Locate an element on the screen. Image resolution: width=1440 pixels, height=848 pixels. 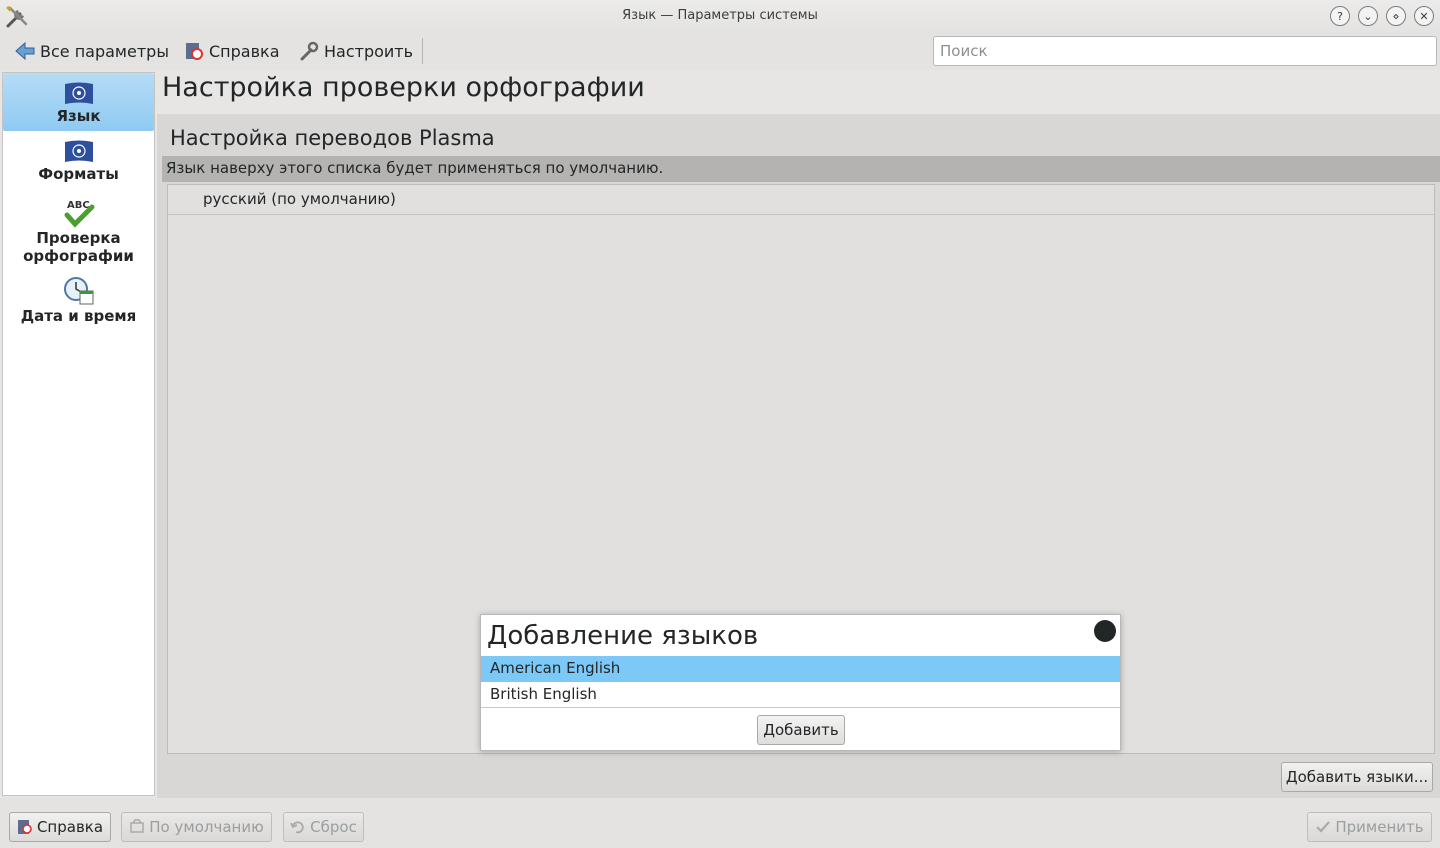
sidebar-item-language: Язык is located at coordinates (78, 102).